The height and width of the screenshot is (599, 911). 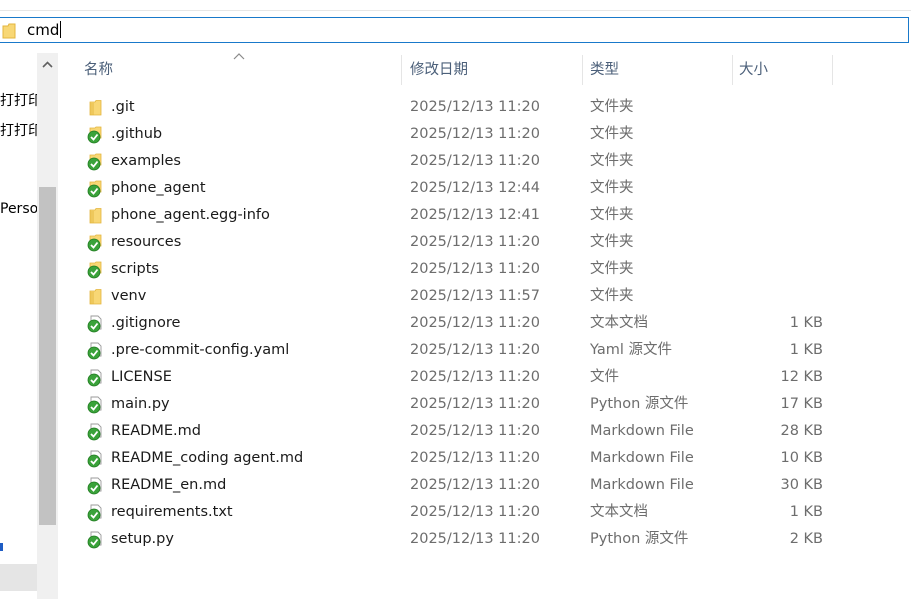 I want to click on nav-scrollbar, so click(x=47, y=326).